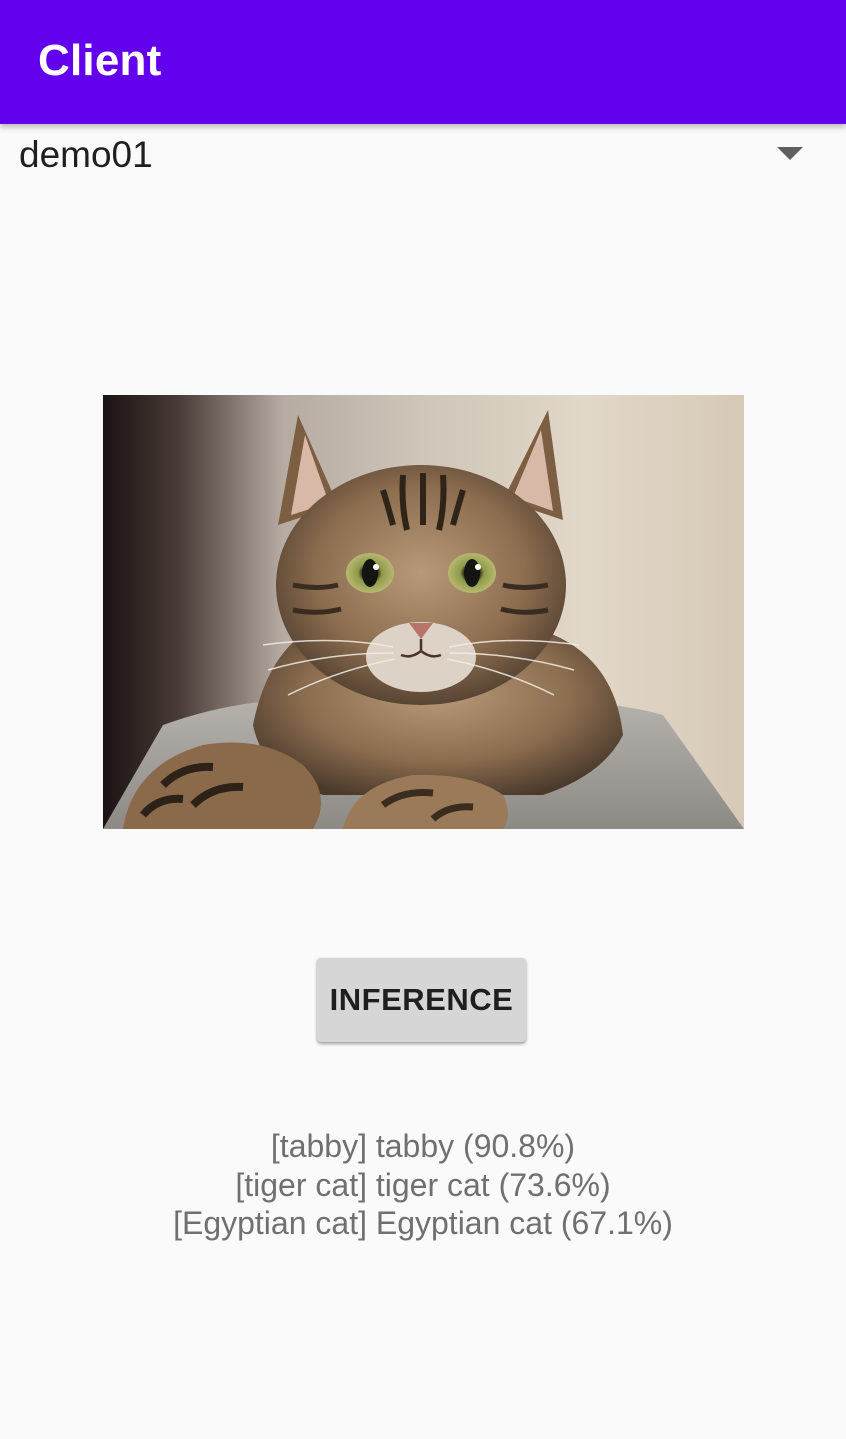 This screenshot has height=1439, width=846. Describe the element at coordinates (421, 1000) in the screenshot. I see `inference-button: INFERENCE` at that location.